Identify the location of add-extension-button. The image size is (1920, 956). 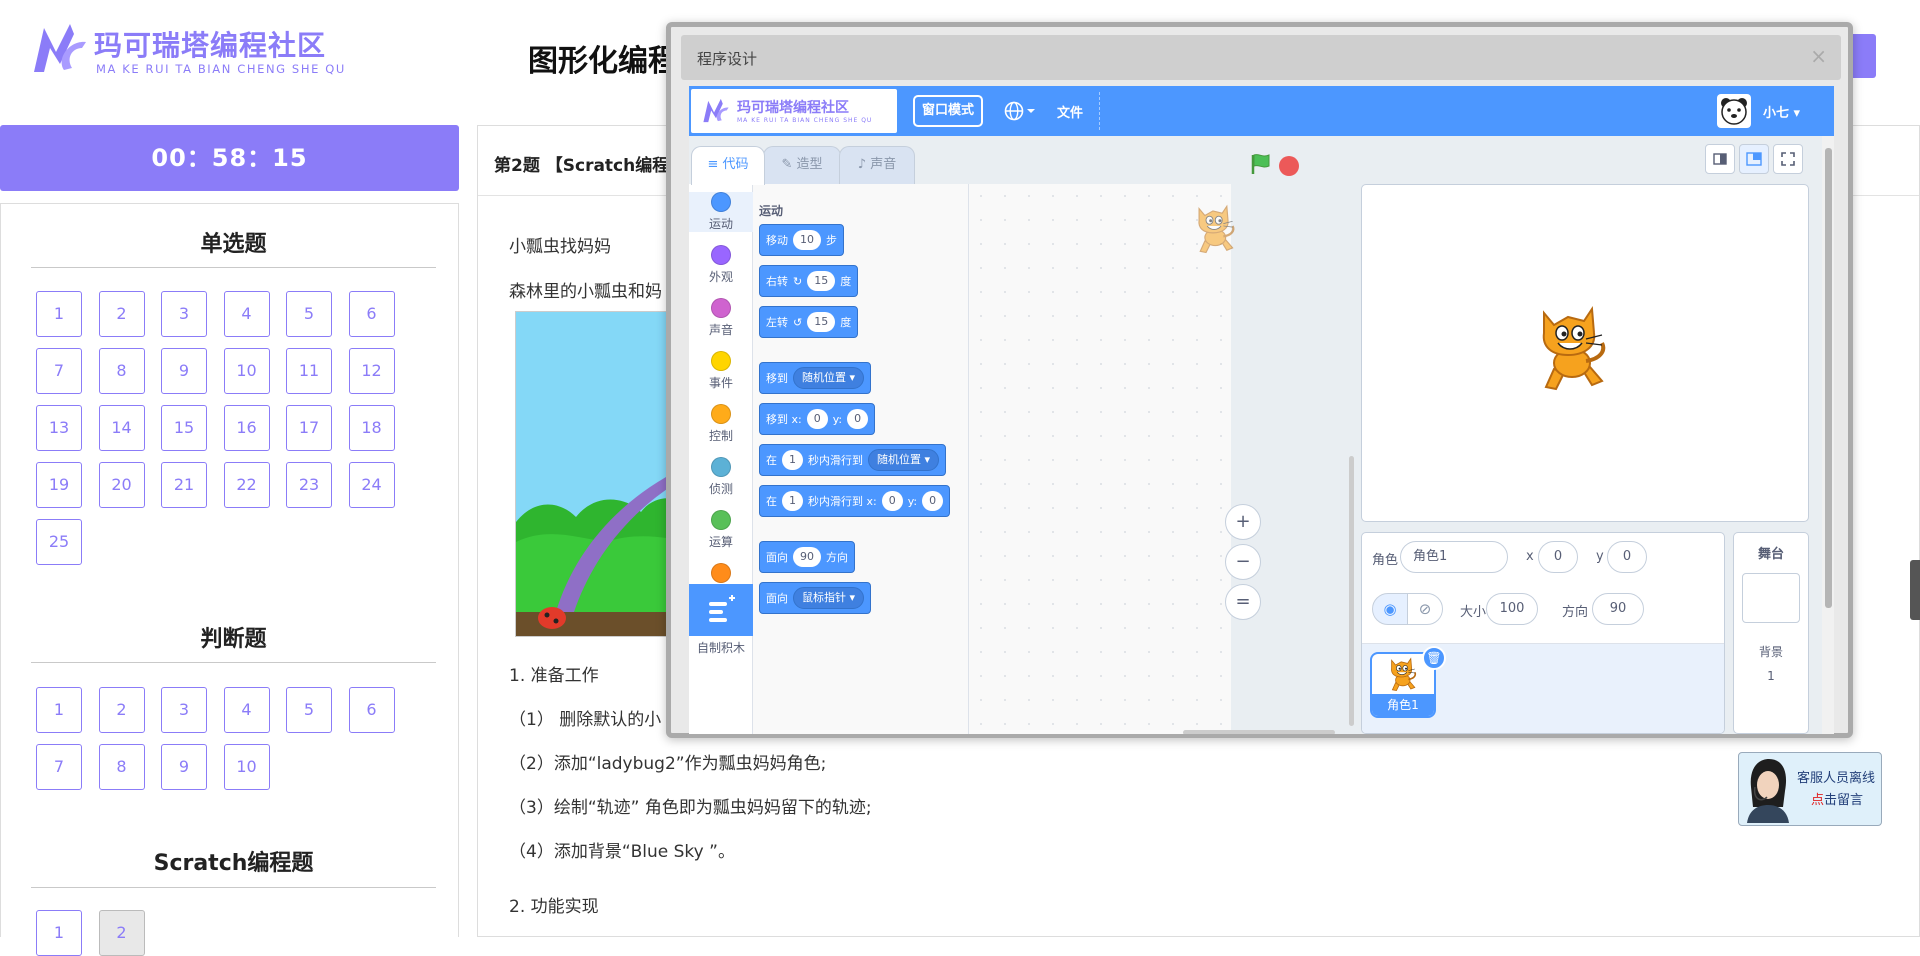
(721, 610).